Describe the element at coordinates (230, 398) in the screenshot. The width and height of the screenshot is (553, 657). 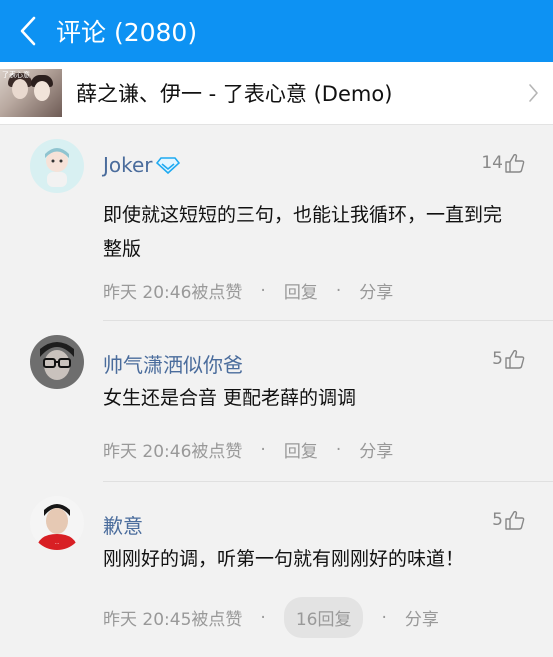
I see `comment-text: 女生还是合音 更配老薛的调调` at that location.